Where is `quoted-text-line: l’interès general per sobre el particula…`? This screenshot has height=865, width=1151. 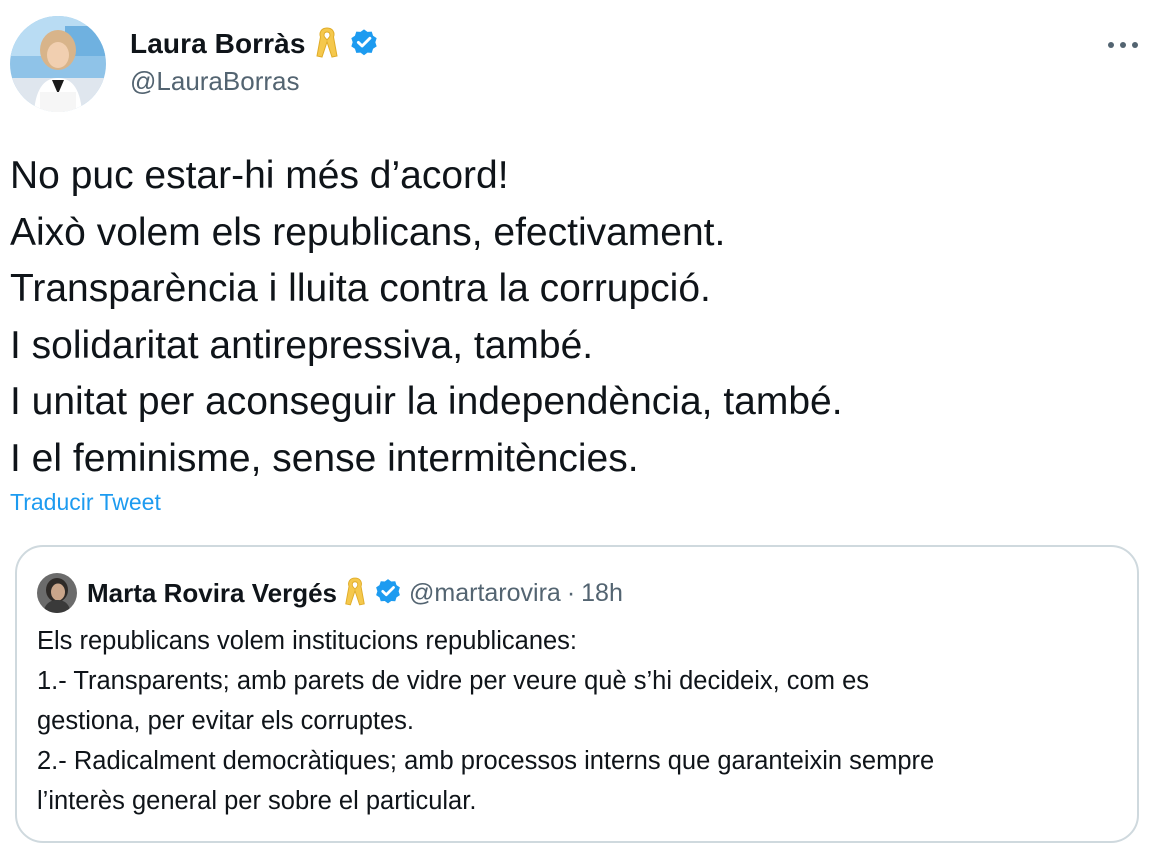 quoted-text-line: l’interès general per sobre el particula… is located at coordinates (257, 801).